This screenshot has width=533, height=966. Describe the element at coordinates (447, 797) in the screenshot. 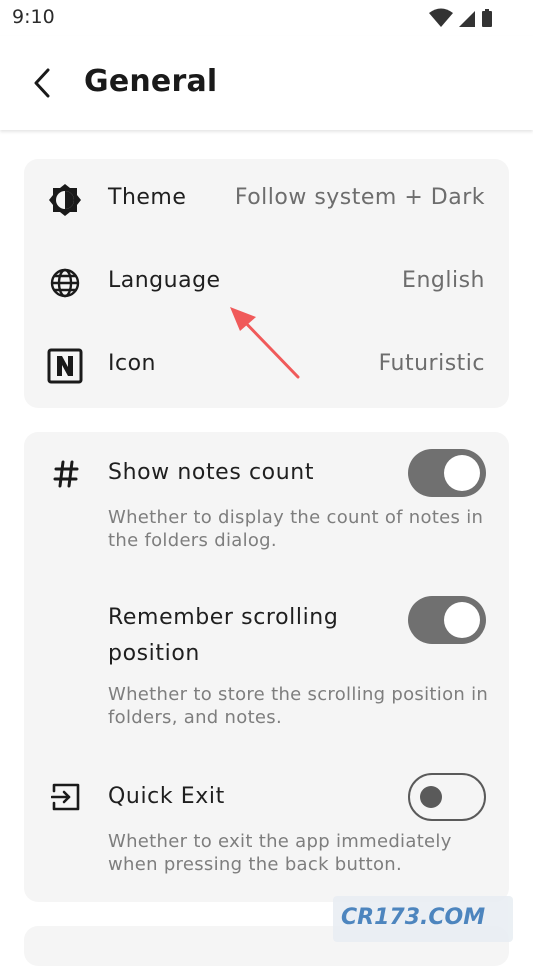

I see `quick-exit-toggle` at that location.